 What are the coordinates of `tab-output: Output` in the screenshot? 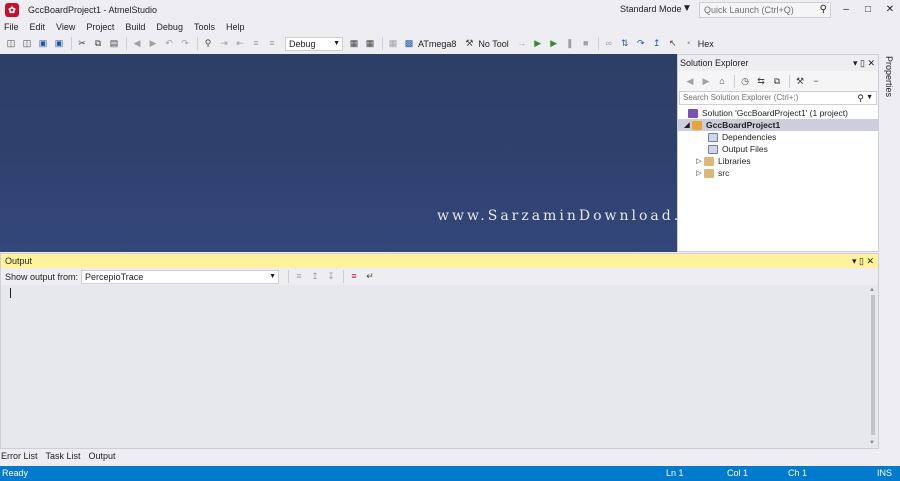 It's located at (104, 456).